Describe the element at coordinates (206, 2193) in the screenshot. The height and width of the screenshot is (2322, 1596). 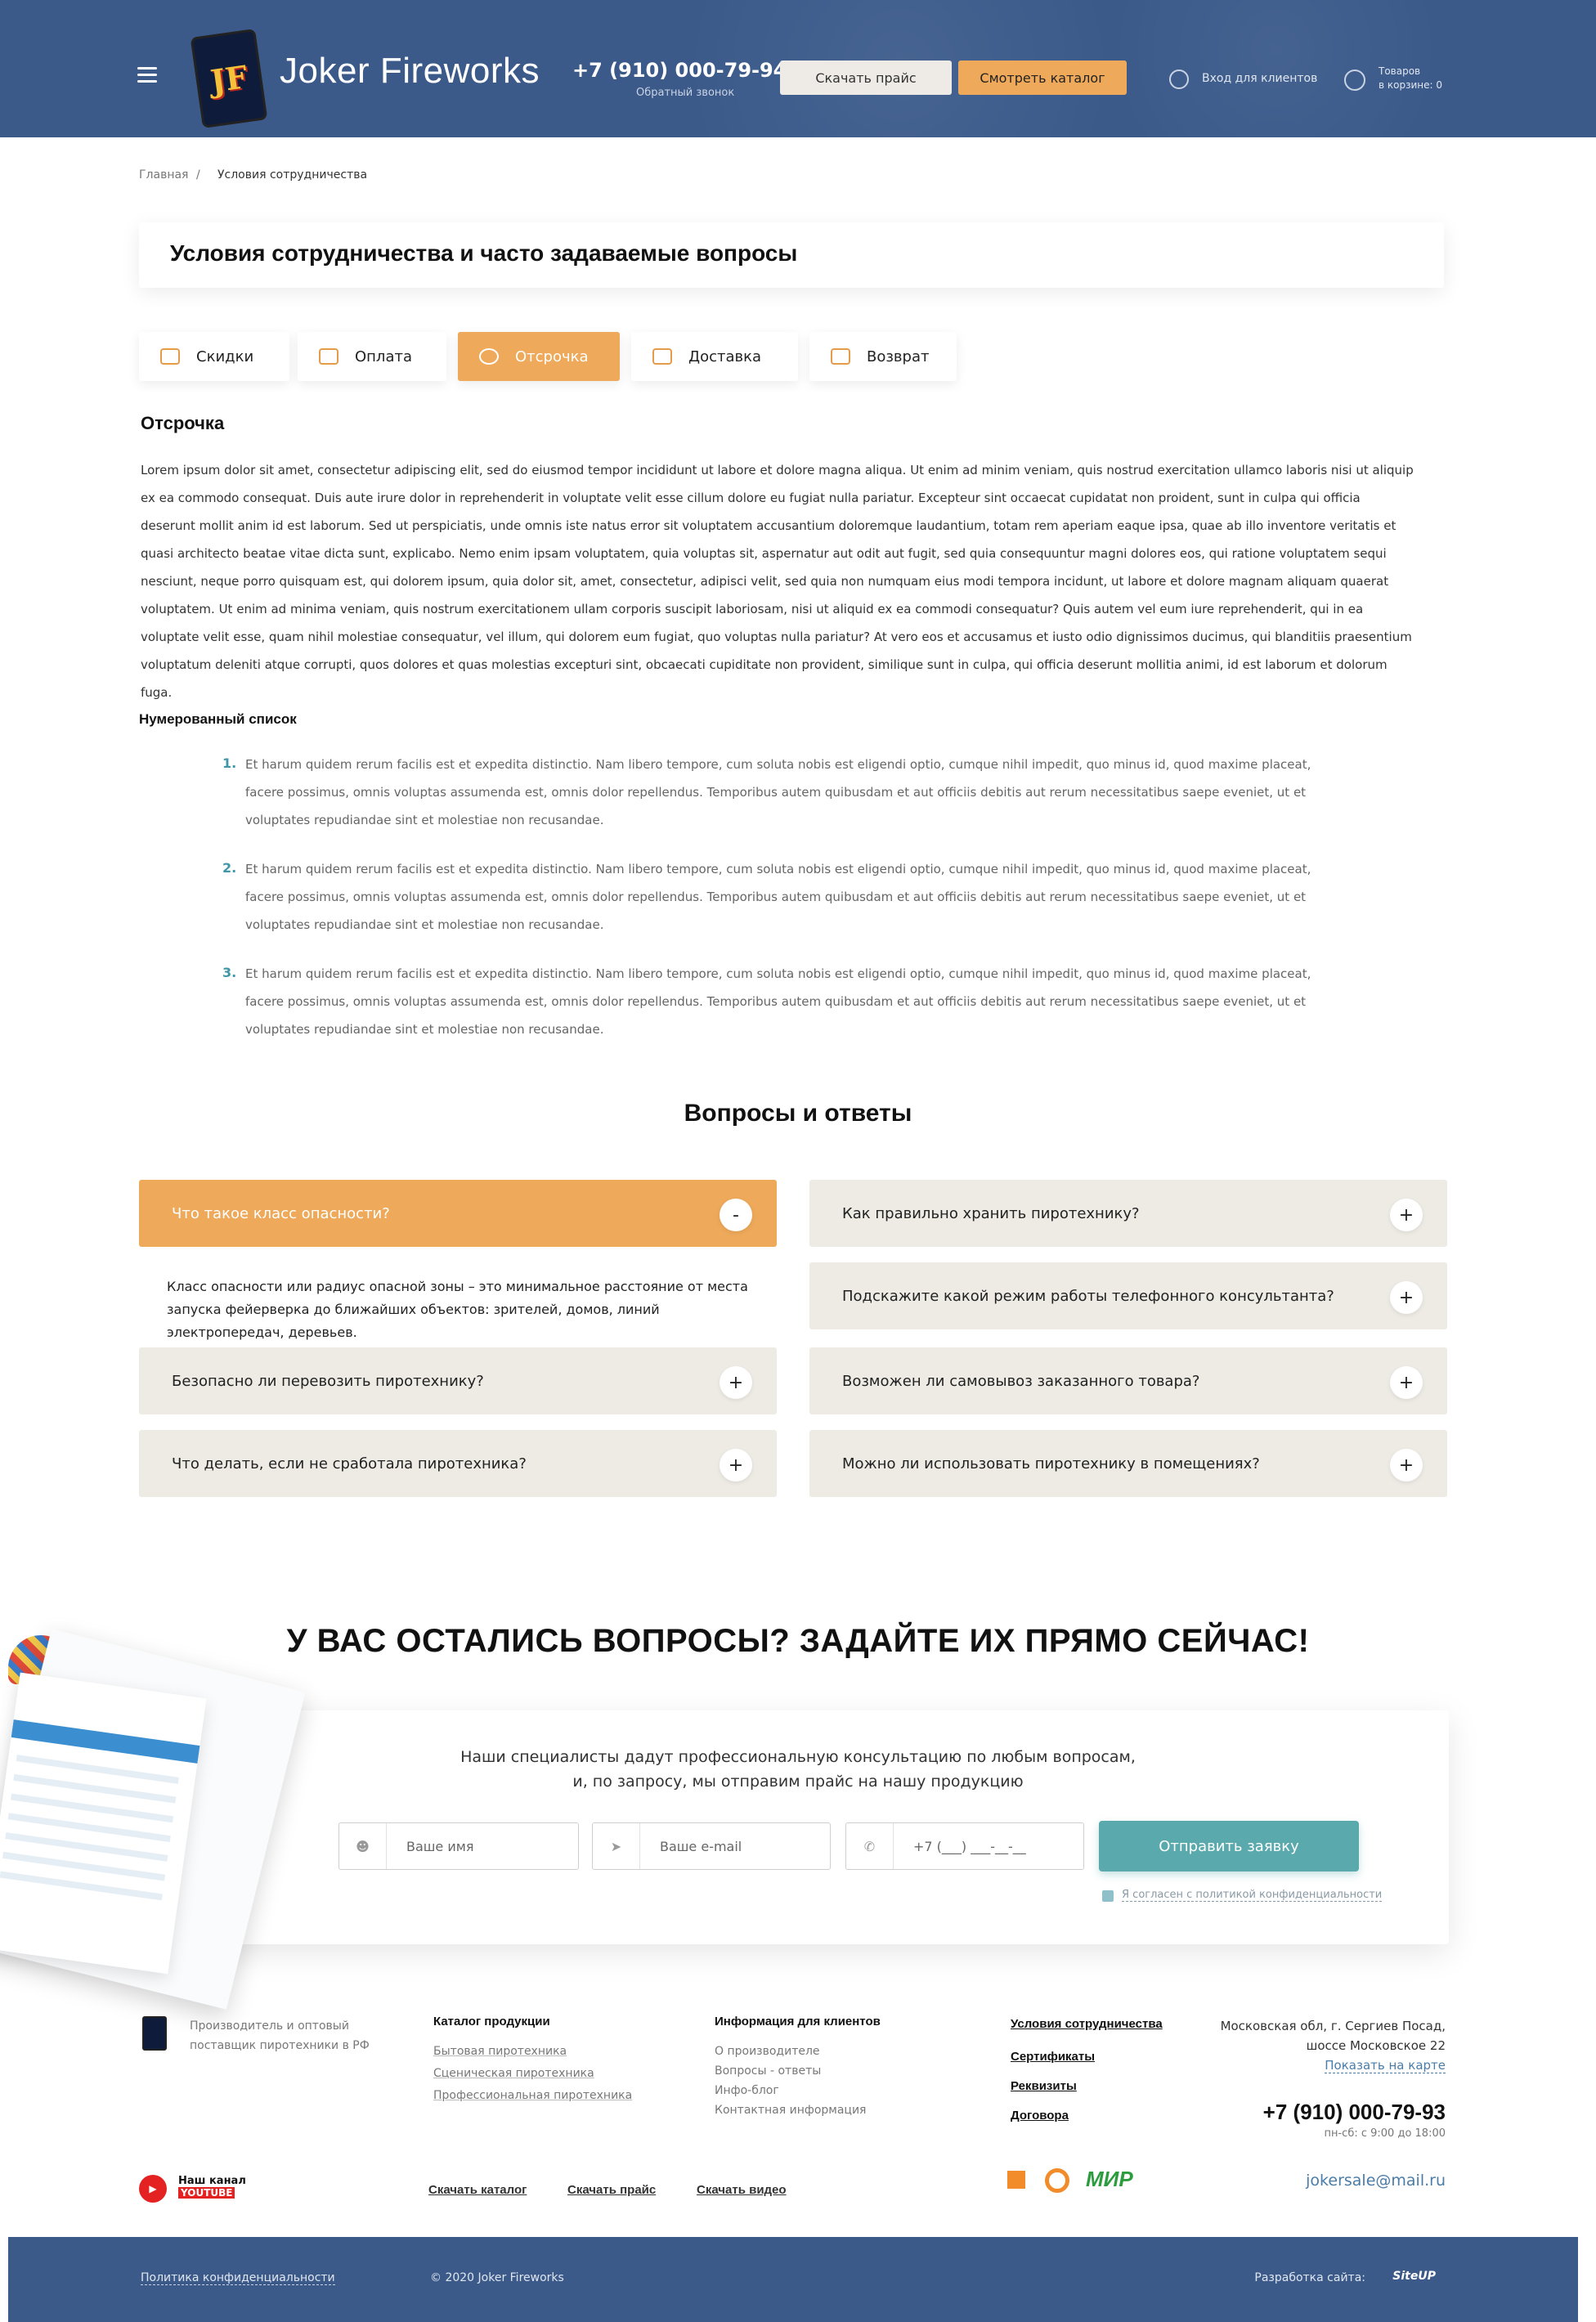
I see `youtube-badge: YOUTUBE` at that location.